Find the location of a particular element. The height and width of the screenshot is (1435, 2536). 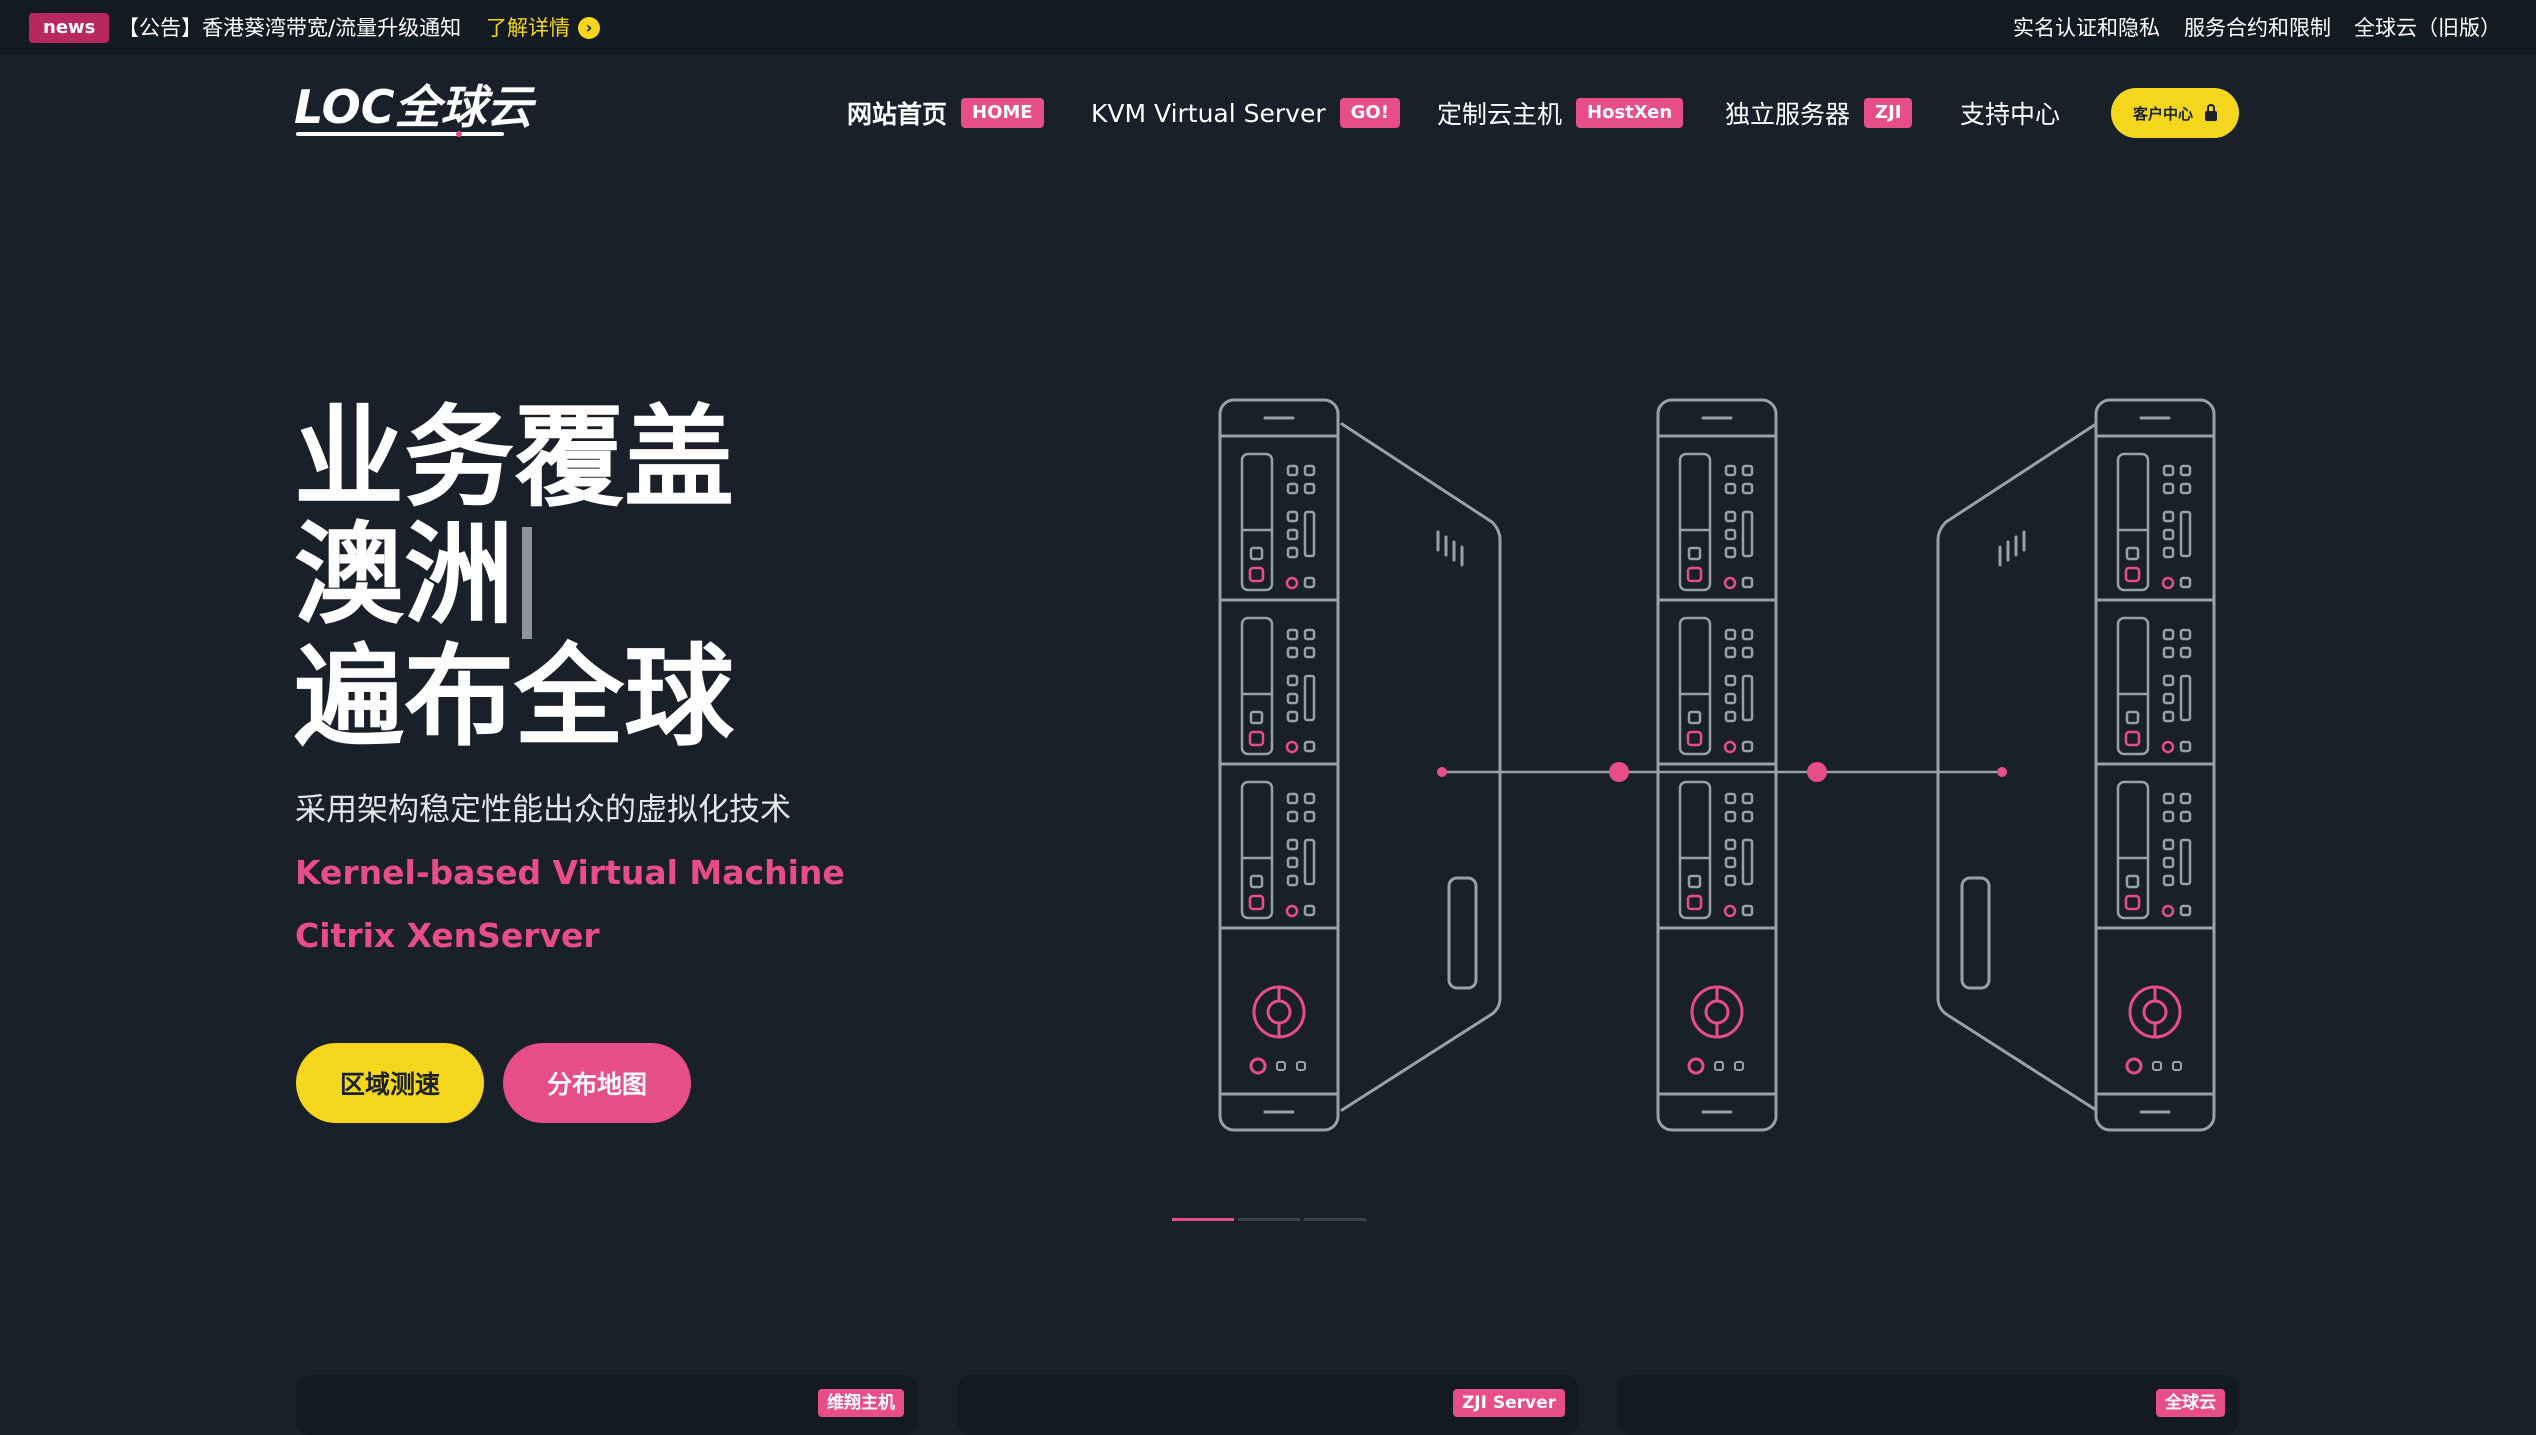

left-rack-door is located at coordinates (1421, 767).